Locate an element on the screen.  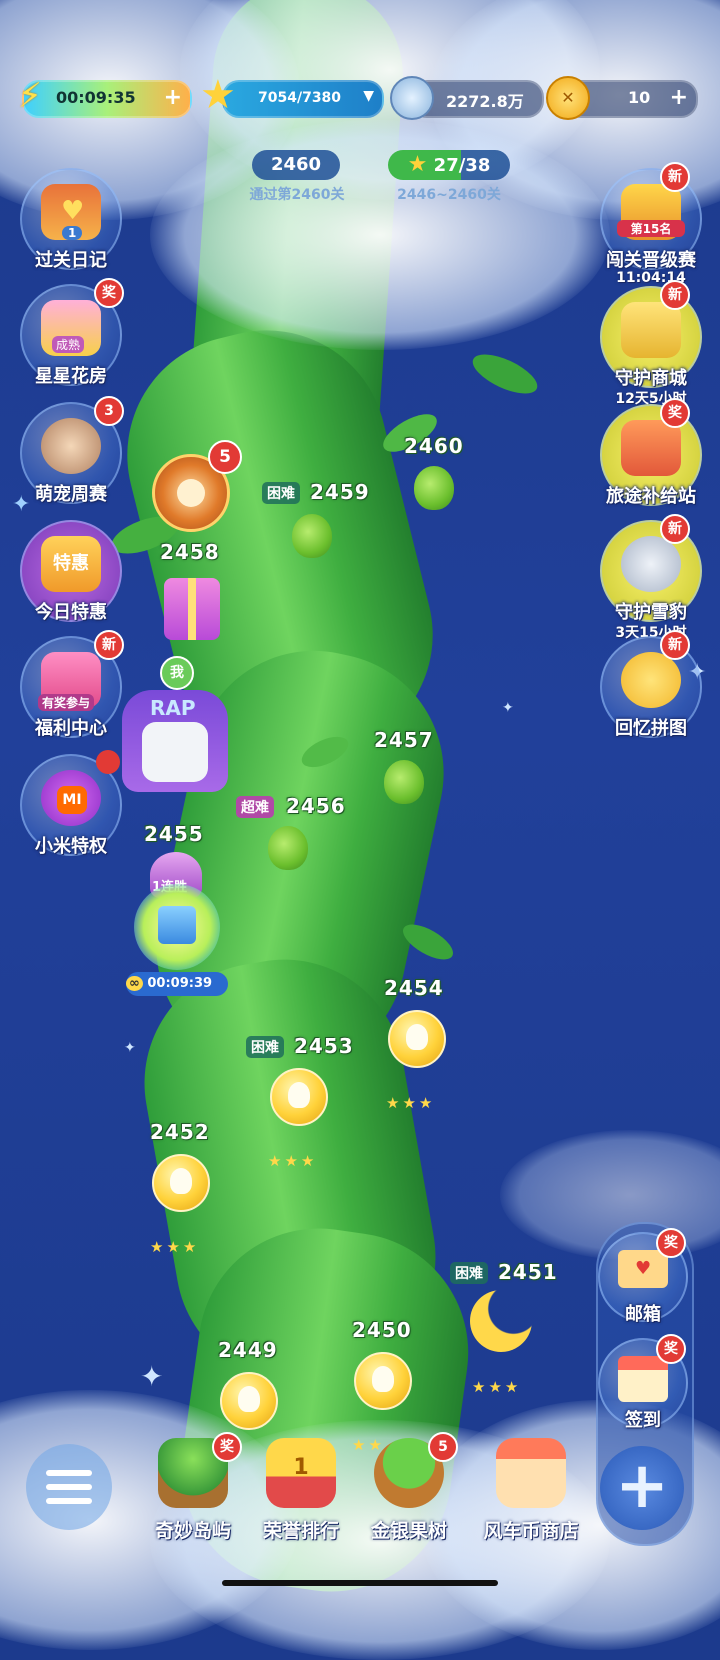
hamburger-icon is located at coordinates (69, 1487).